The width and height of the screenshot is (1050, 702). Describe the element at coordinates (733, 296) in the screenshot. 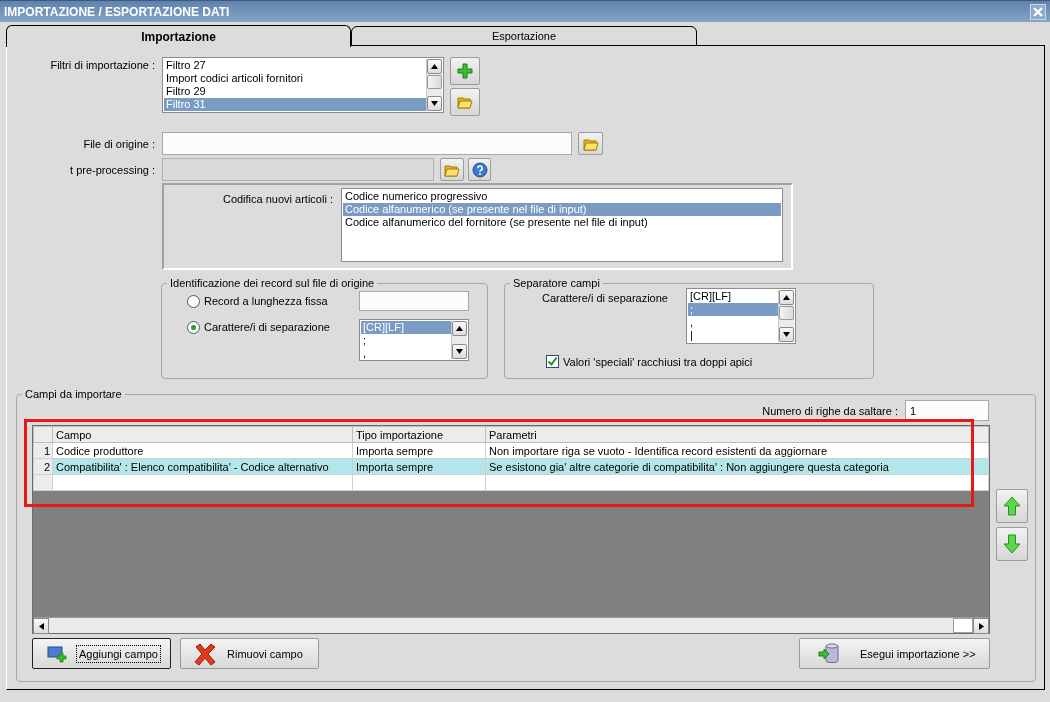

I see `list-item: [CR][LF]` at that location.